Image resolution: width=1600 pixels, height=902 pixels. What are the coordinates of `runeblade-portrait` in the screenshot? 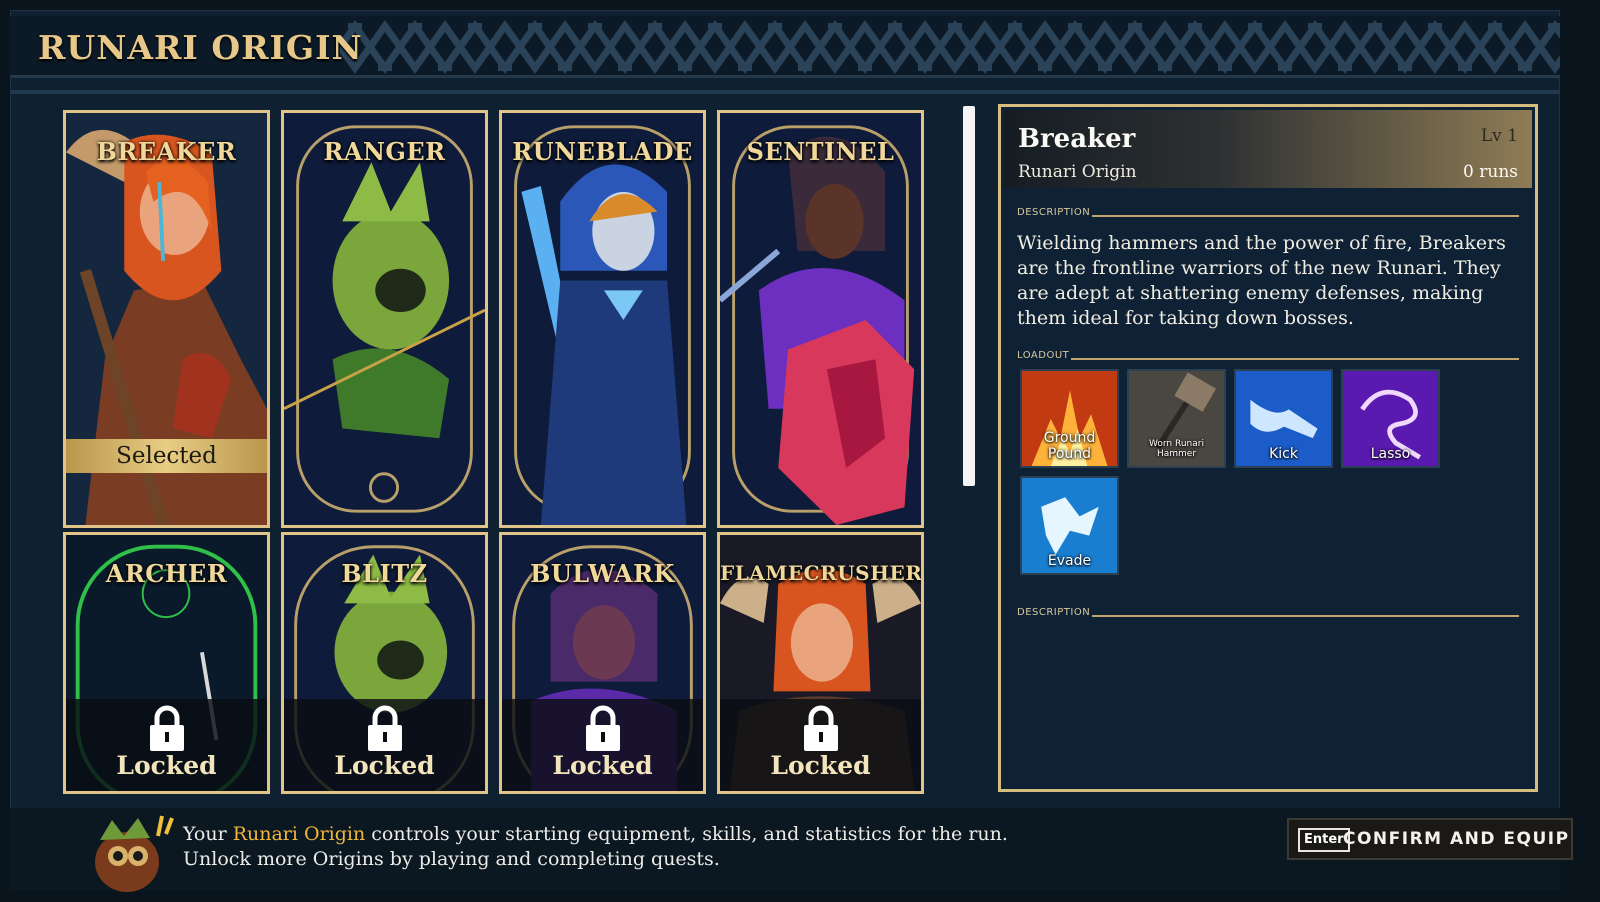 It's located at (602, 319).